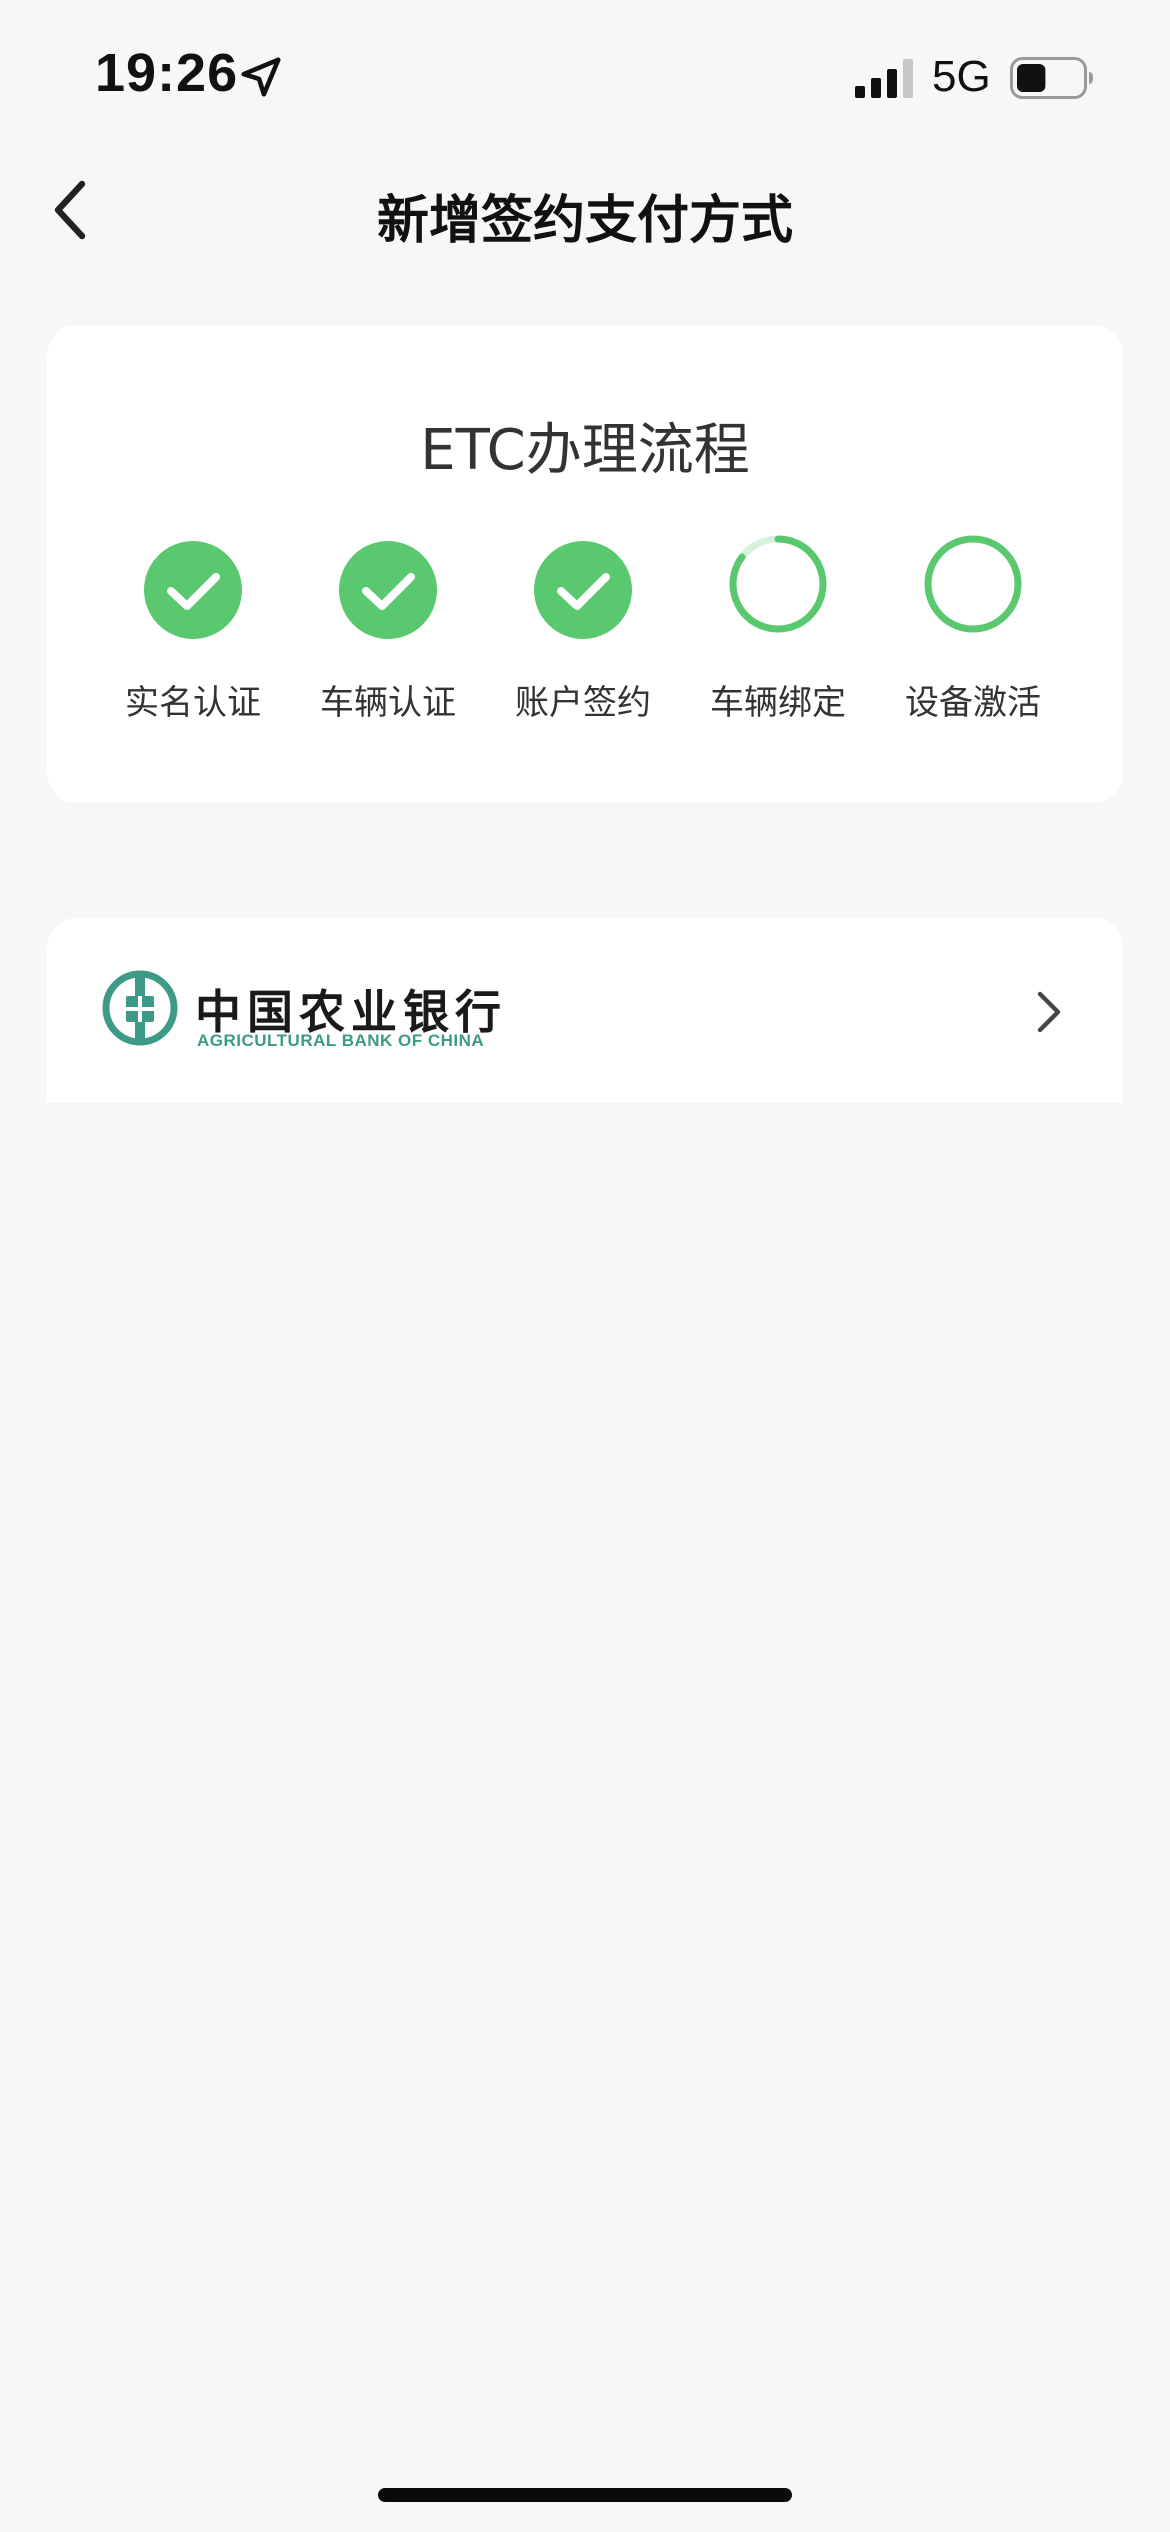 Image resolution: width=1170 pixels, height=2532 pixels. What do you see at coordinates (193, 703) in the screenshot?
I see `step-label: 实名认证` at bounding box center [193, 703].